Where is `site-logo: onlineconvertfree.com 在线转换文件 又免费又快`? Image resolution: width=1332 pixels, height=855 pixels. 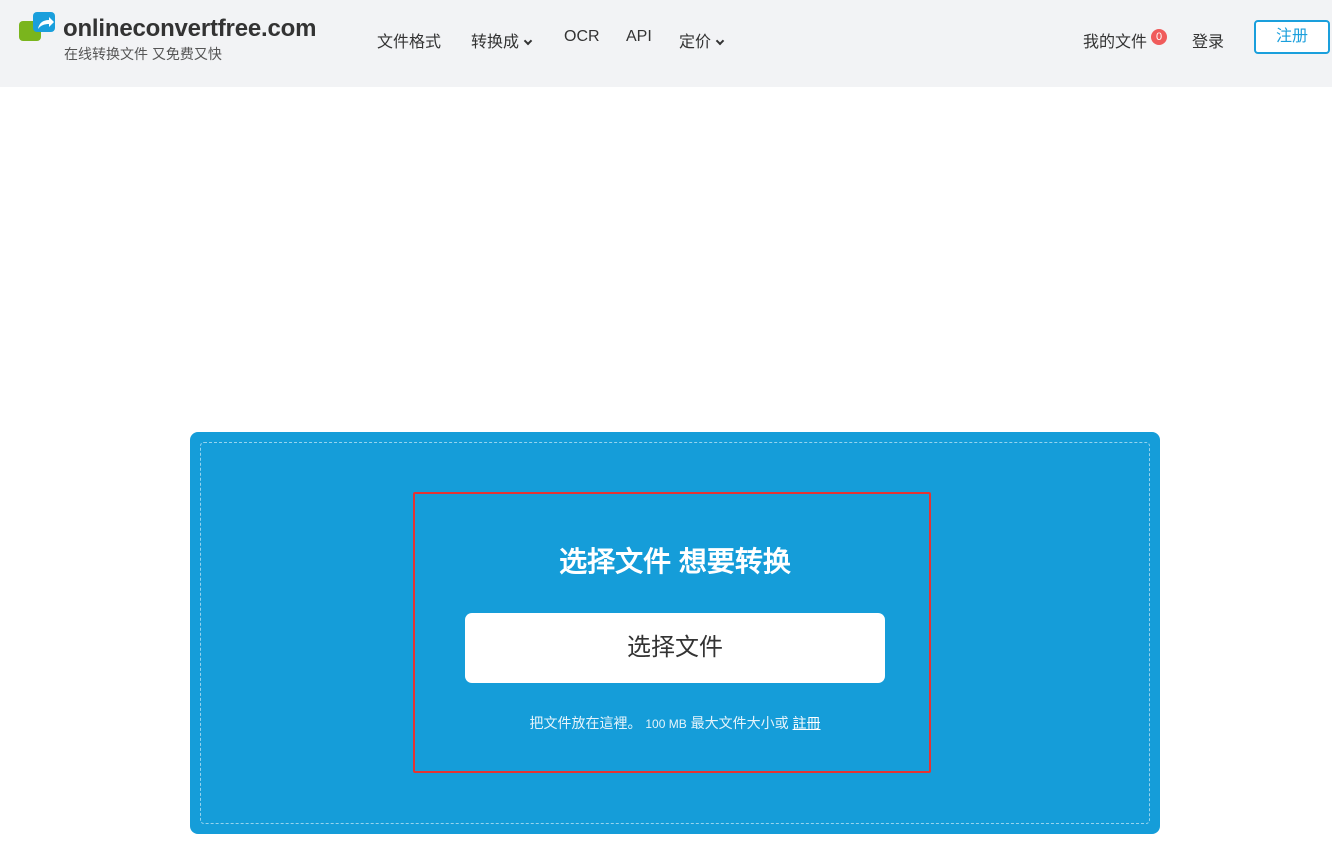
site-logo: onlineconvertfree.com 在线转换文件 又免费又快 is located at coordinates (179, 40).